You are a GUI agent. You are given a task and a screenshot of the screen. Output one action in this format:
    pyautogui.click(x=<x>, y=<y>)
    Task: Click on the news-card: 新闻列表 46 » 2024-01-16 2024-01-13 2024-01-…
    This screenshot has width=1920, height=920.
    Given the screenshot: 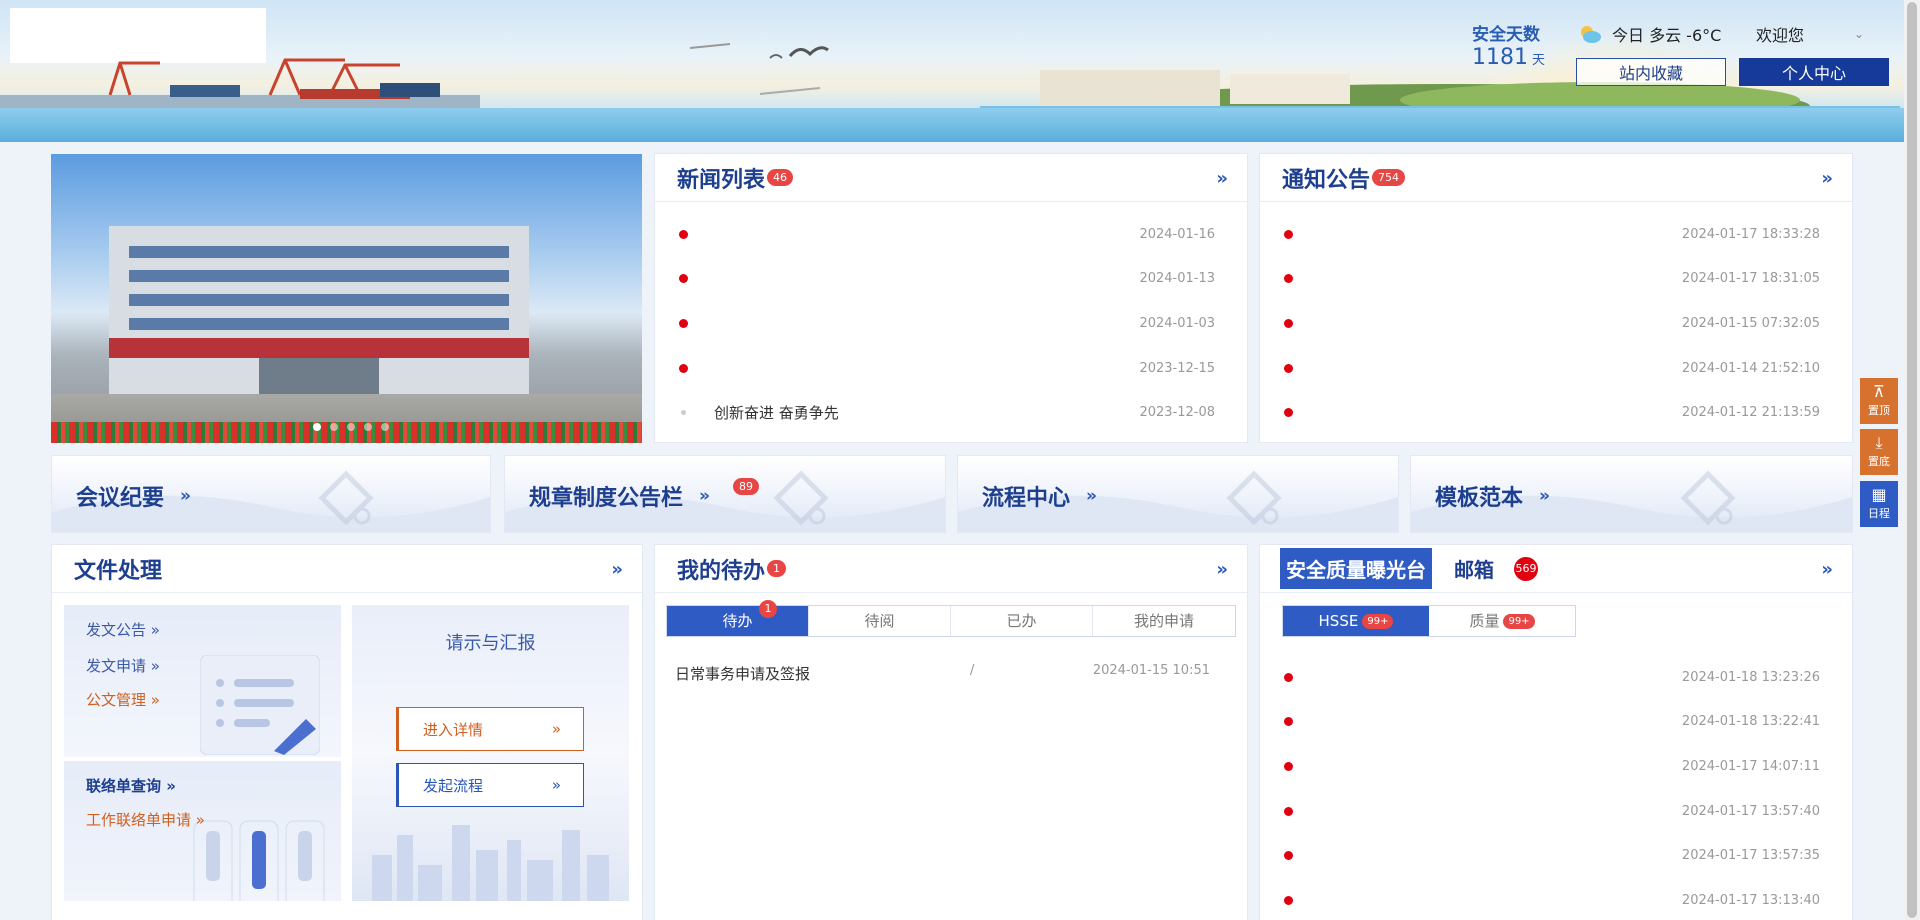 What is the action you would take?
    pyautogui.click(x=951, y=298)
    